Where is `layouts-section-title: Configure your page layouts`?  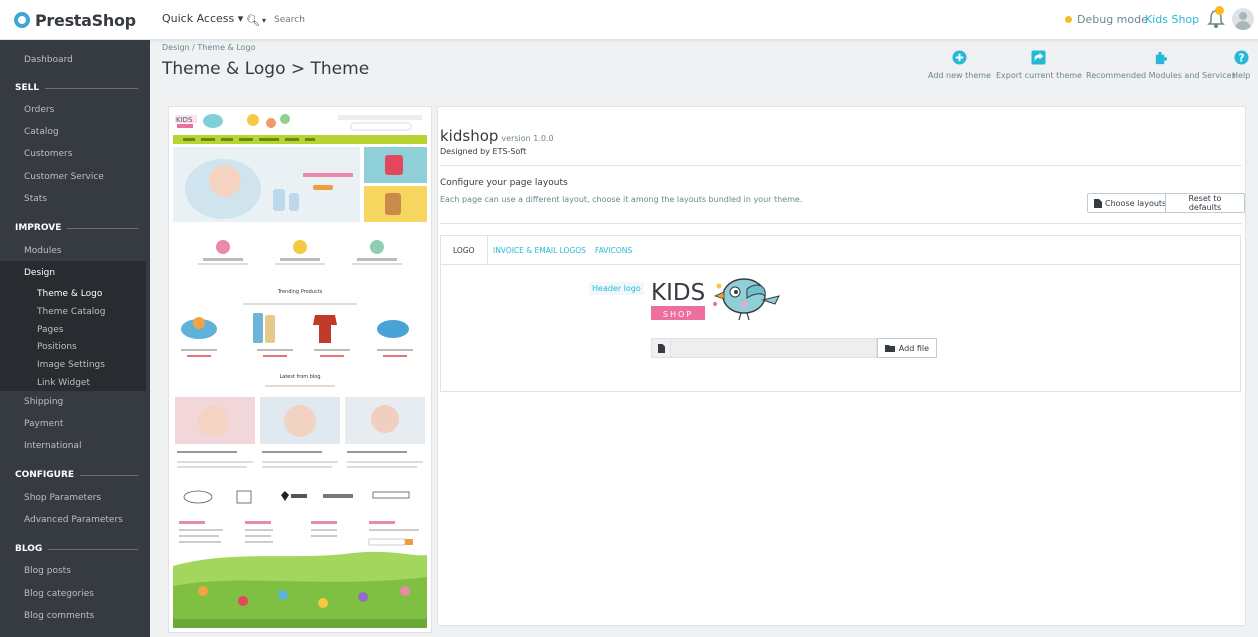
layouts-section-title: Configure your page layouts is located at coordinates (504, 183).